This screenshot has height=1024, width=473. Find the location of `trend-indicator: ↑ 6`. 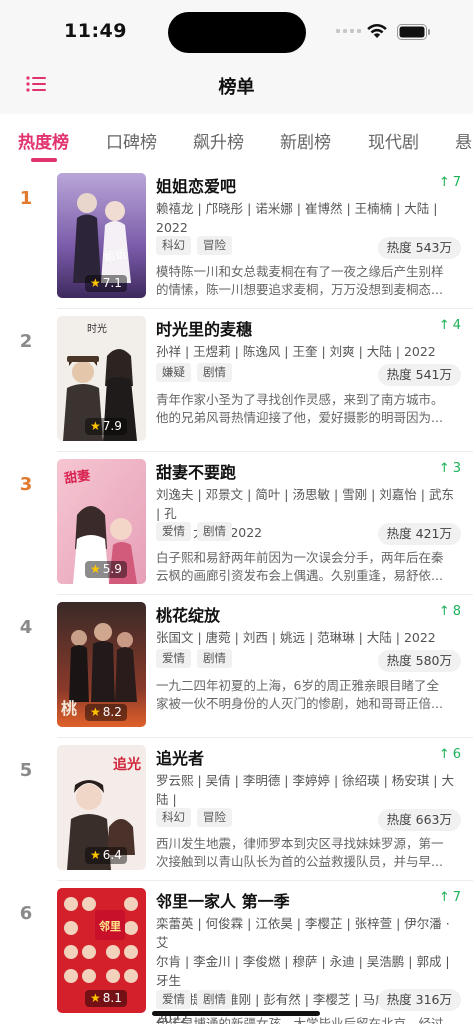

trend-indicator: ↑ 6 is located at coordinates (450, 754).